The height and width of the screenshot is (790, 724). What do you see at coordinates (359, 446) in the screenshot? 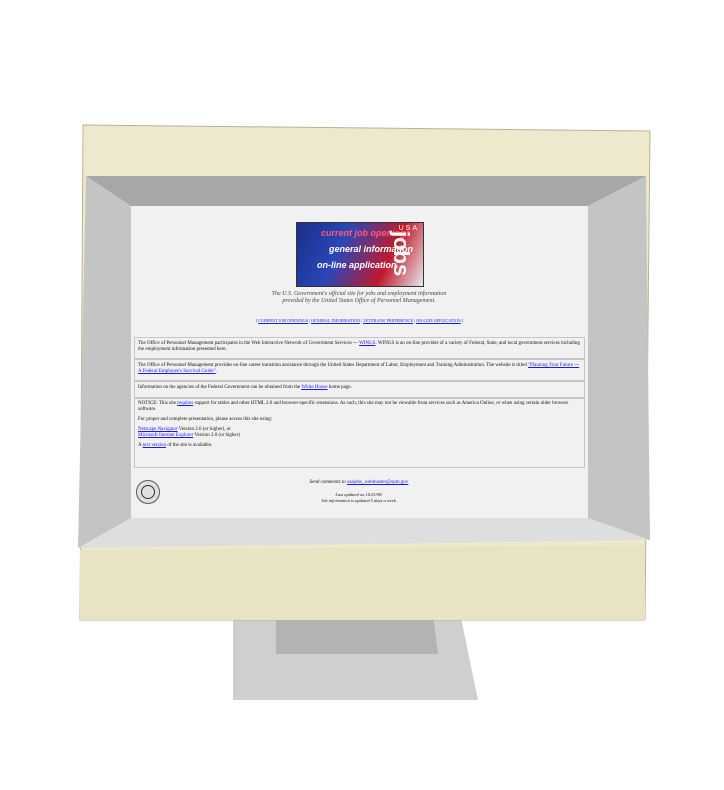
I see `text-version-paragraph: A text version of the site is available.` at bounding box center [359, 446].